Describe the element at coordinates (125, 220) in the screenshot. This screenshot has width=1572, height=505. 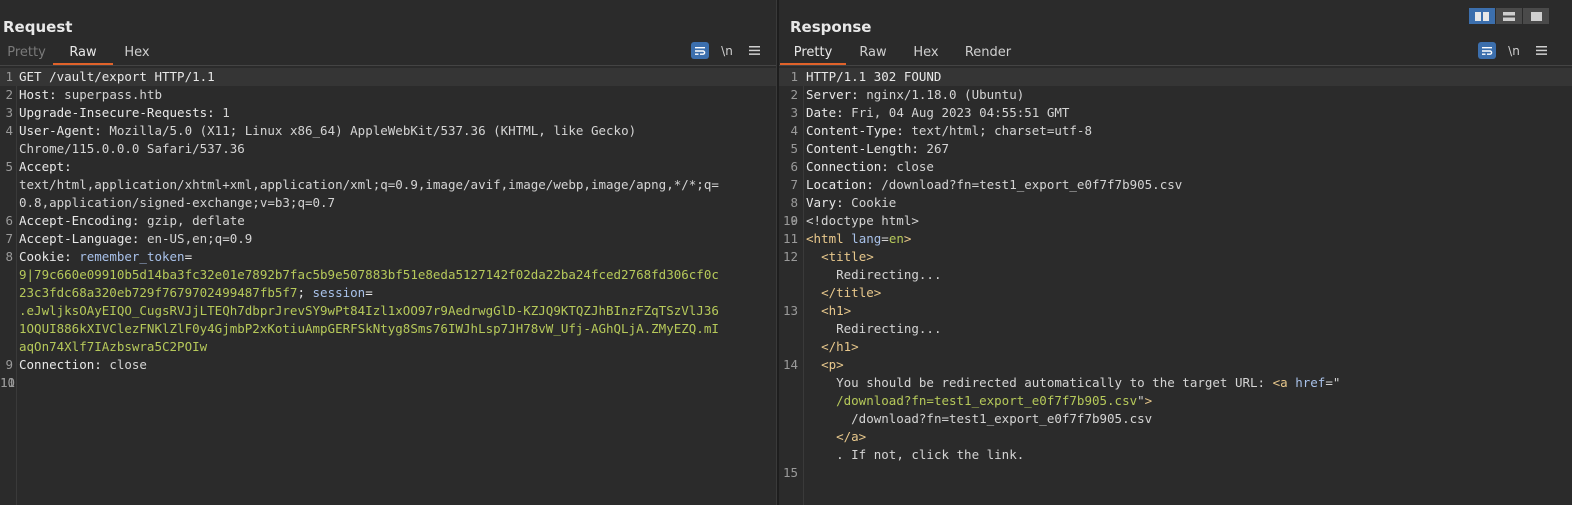
I see `request-line: 6 Accept-Encoding: gzip, deflate` at that location.